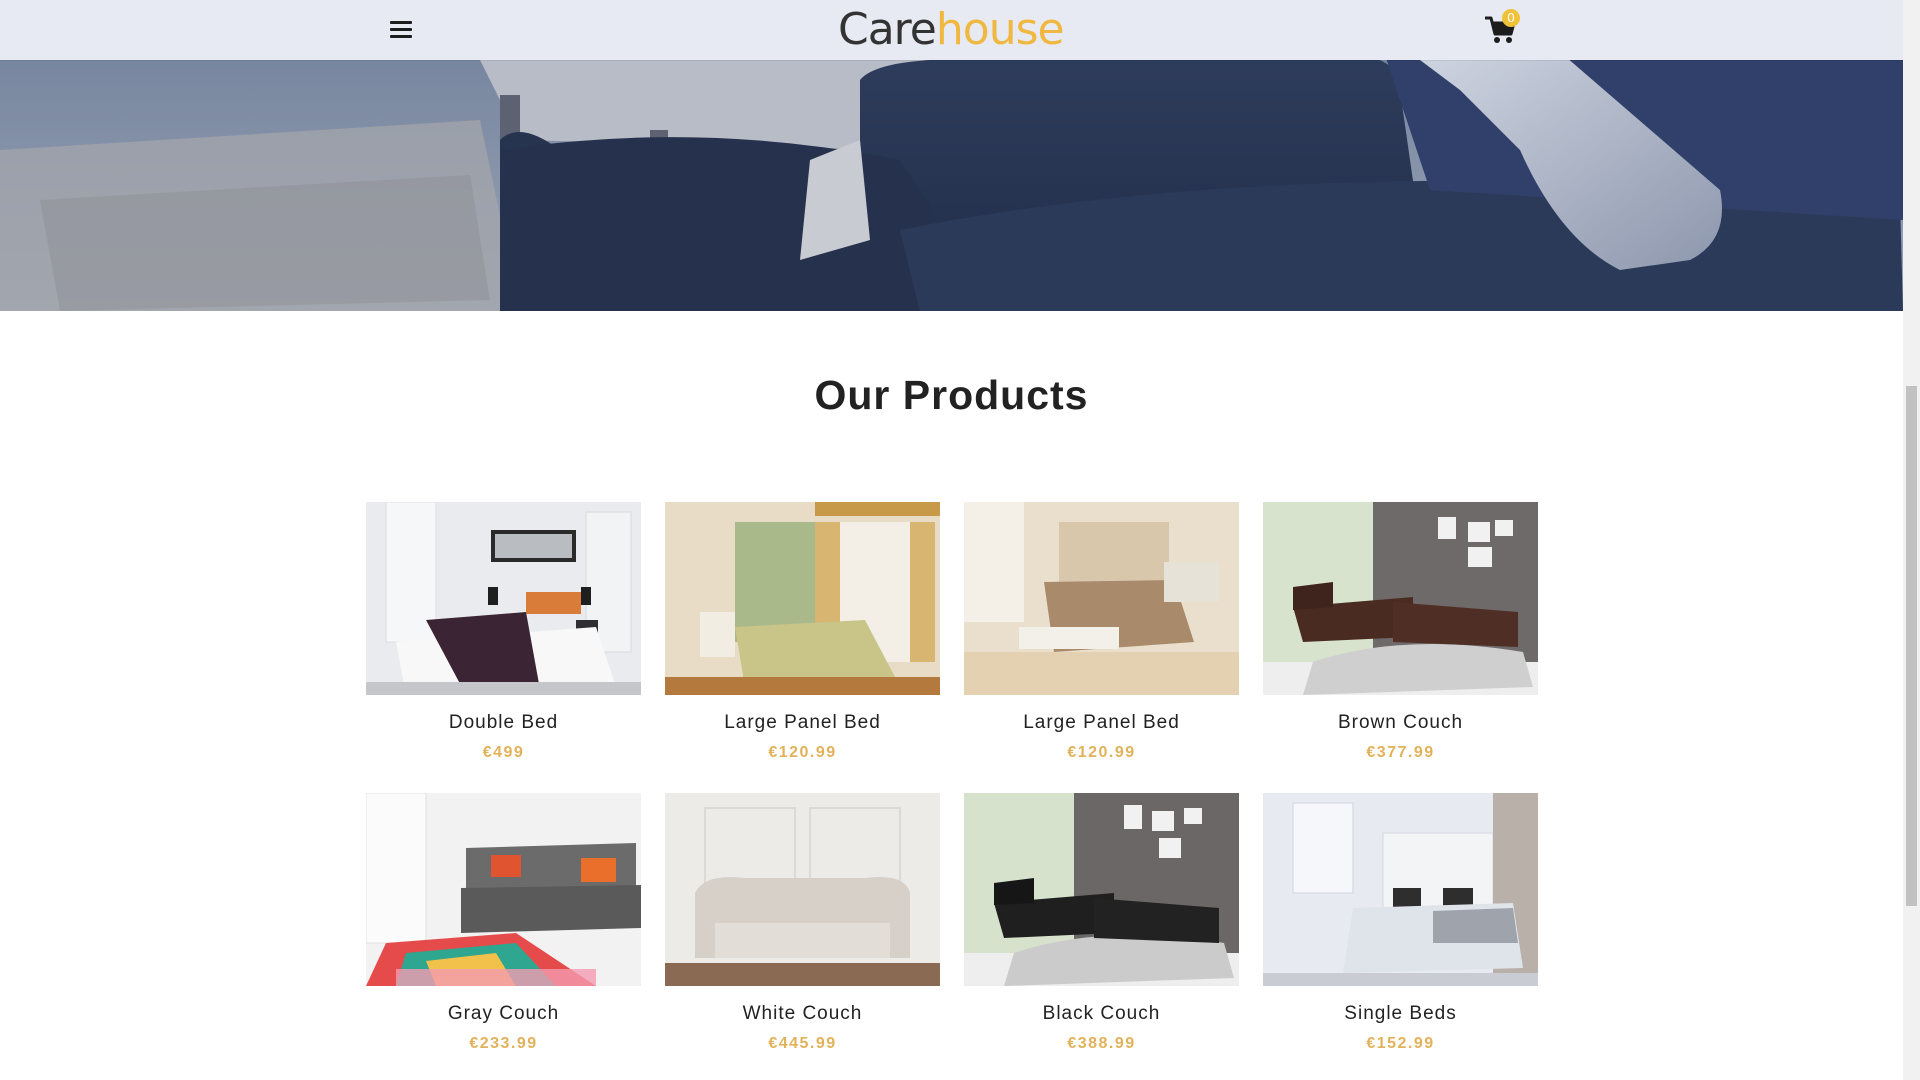 This screenshot has height=1080, width=1920. I want to click on product-price: €499, so click(503, 752).